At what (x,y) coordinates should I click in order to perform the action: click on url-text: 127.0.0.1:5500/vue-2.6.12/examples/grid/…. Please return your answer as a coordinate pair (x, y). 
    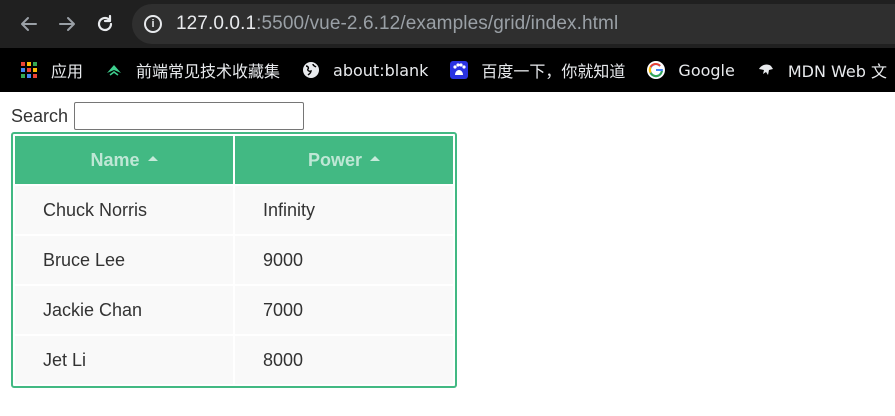
    Looking at the image, I should click on (397, 24).